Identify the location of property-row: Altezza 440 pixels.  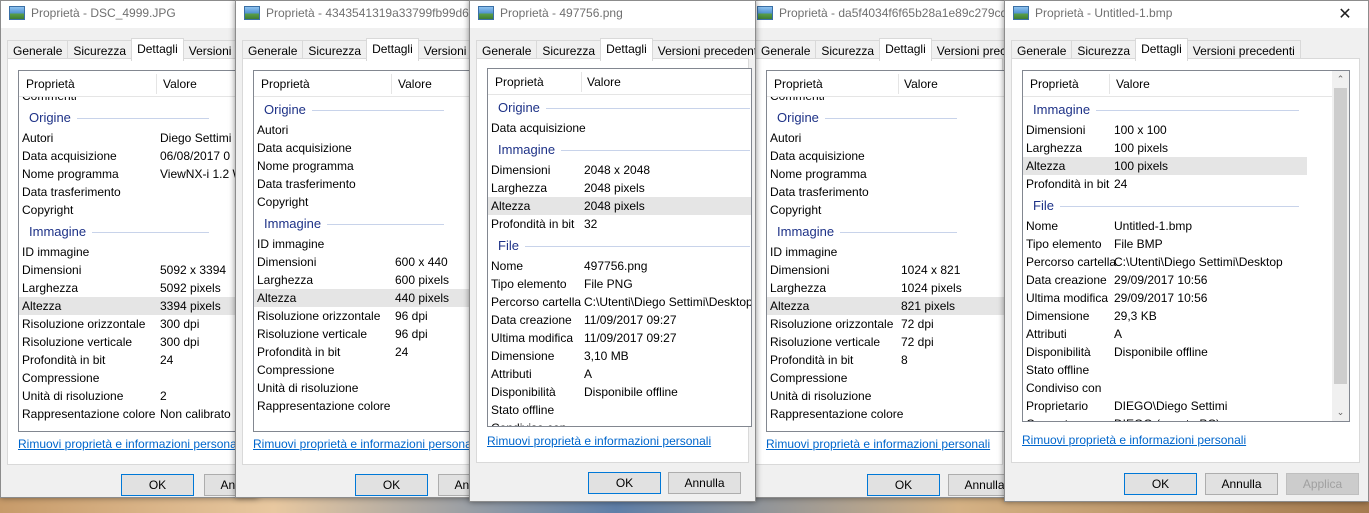
(373, 298).